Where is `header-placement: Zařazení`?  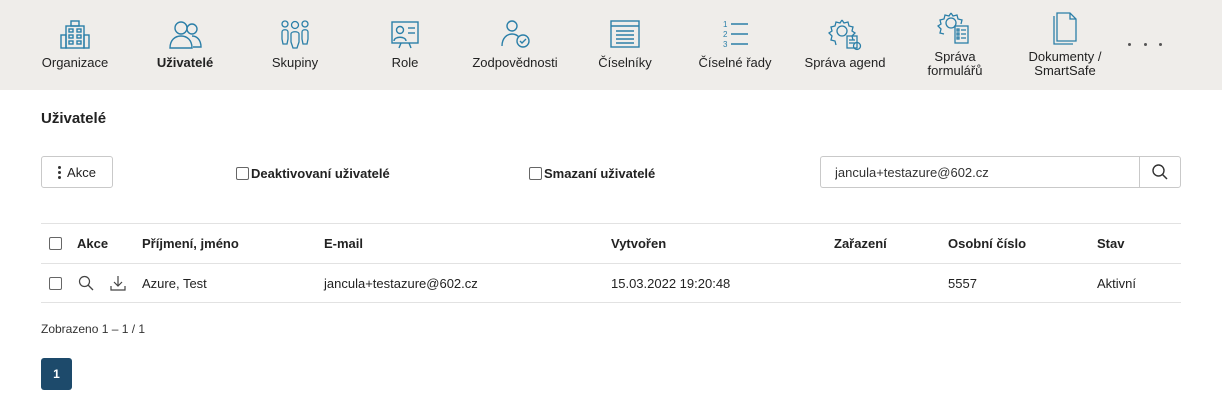 header-placement: Zařazení is located at coordinates (860, 243).